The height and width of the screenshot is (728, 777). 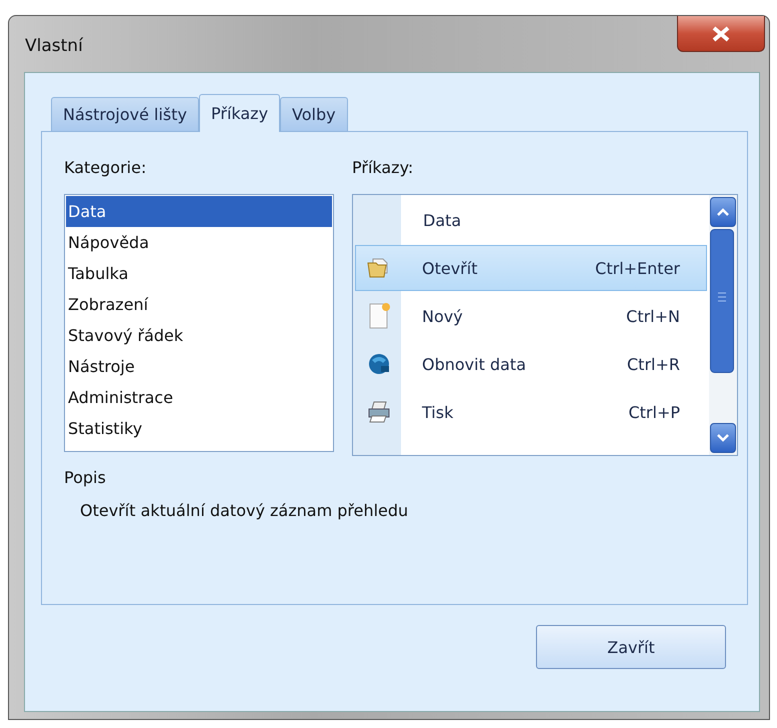 I want to click on chevron-up-icon, so click(x=723, y=212).